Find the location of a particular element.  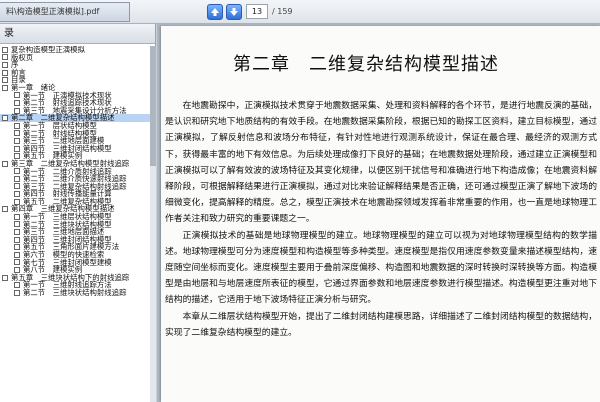

bookmark-scrollbar is located at coordinates (153, 224).